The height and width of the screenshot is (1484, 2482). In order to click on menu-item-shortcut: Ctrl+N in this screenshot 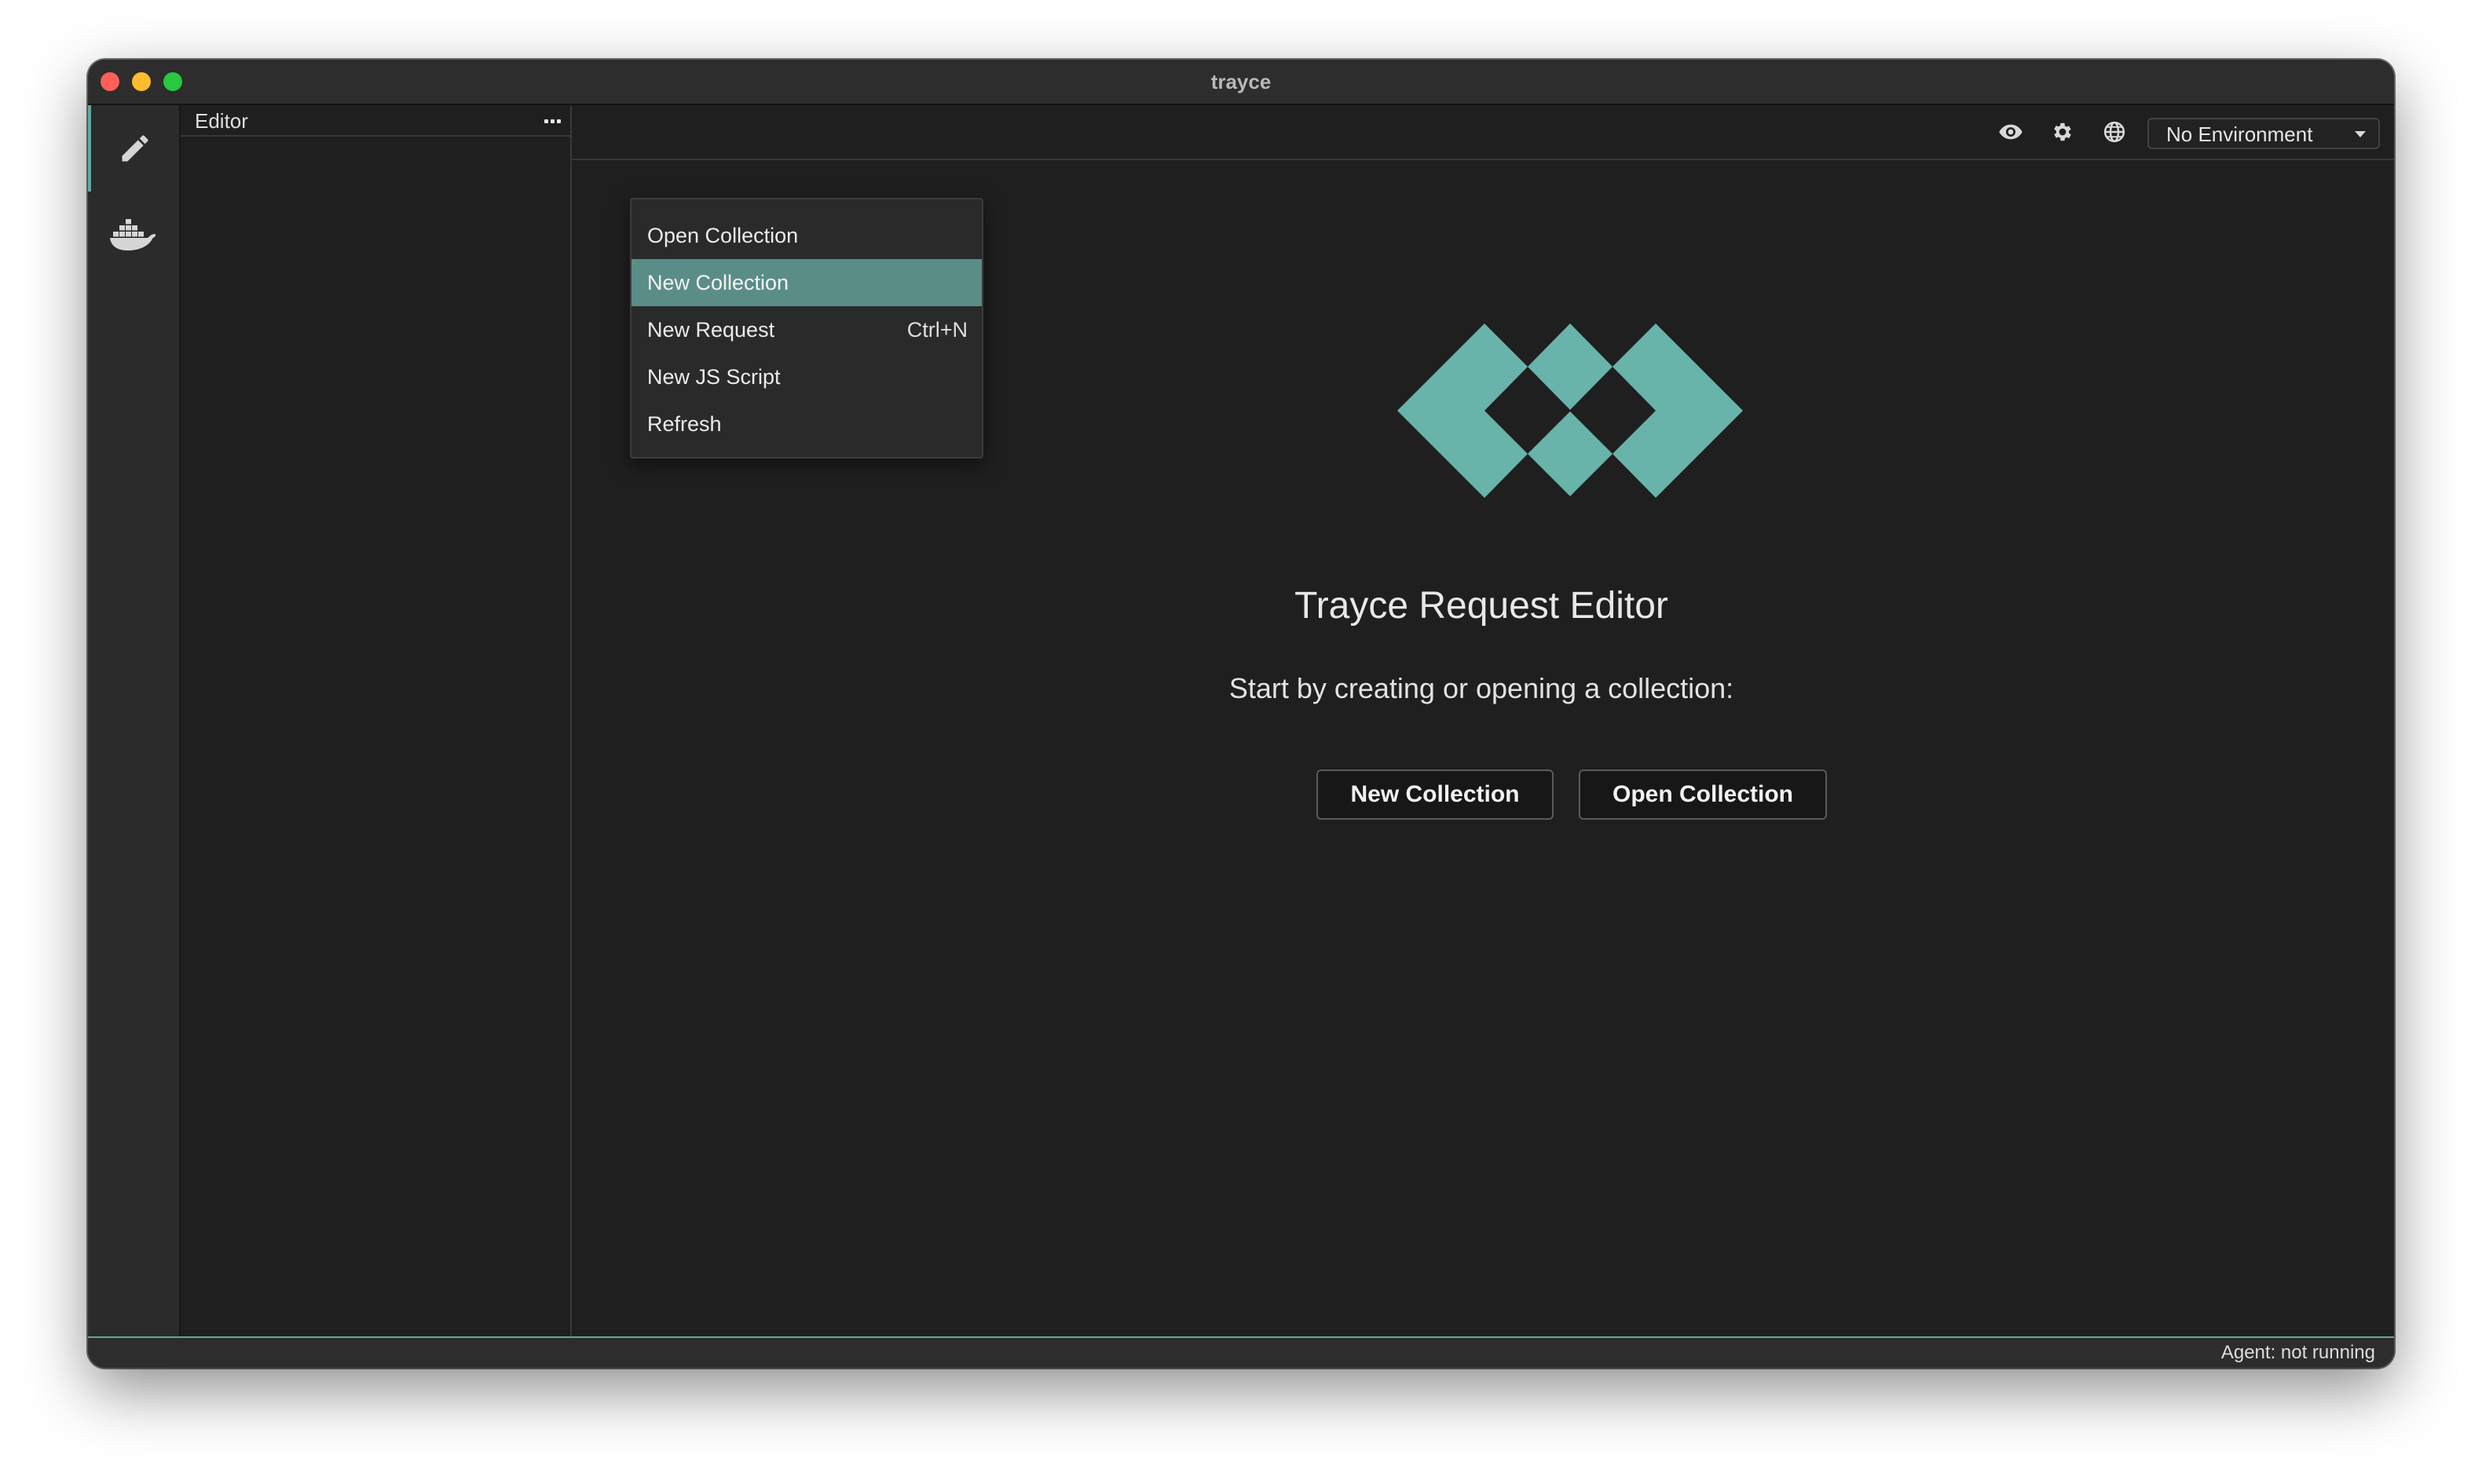, I will do `click(937, 330)`.